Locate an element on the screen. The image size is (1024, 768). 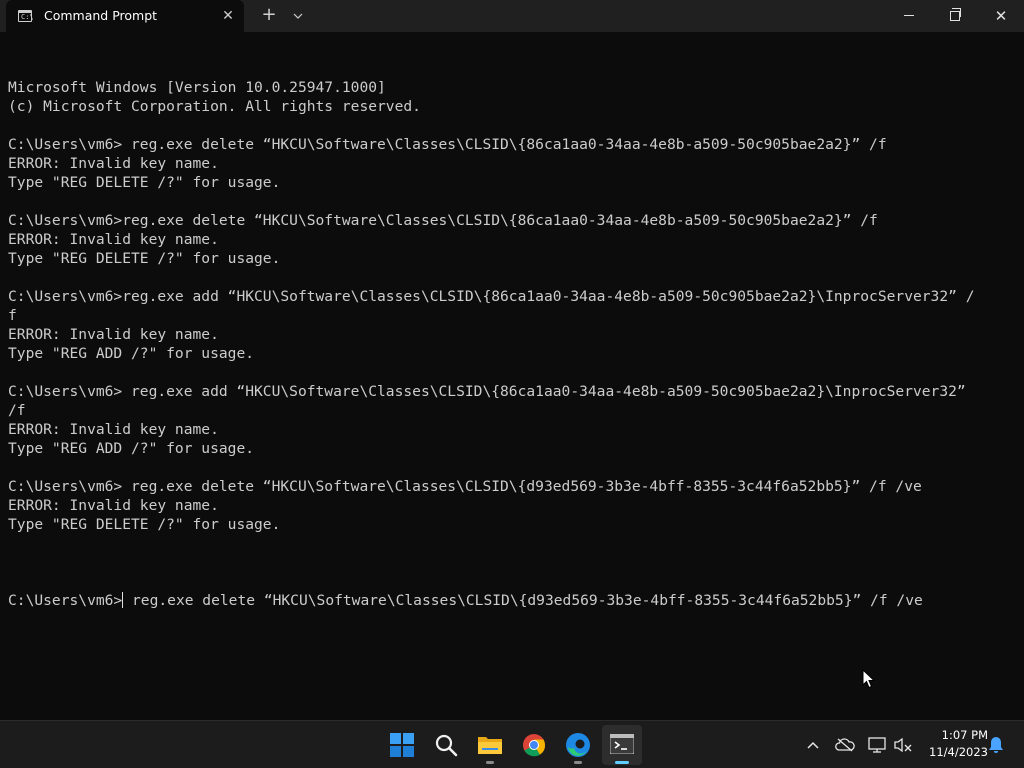
console-line: f is located at coordinates (12, 315).